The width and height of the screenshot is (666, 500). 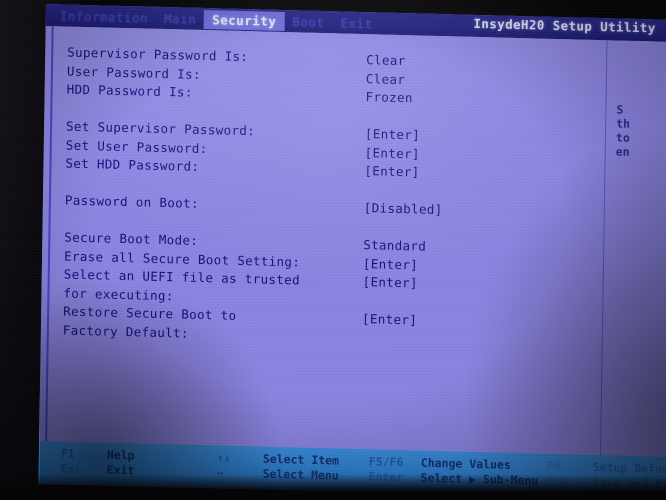 I want to click on footer-action: Change Values, so click(x=465, y=463).